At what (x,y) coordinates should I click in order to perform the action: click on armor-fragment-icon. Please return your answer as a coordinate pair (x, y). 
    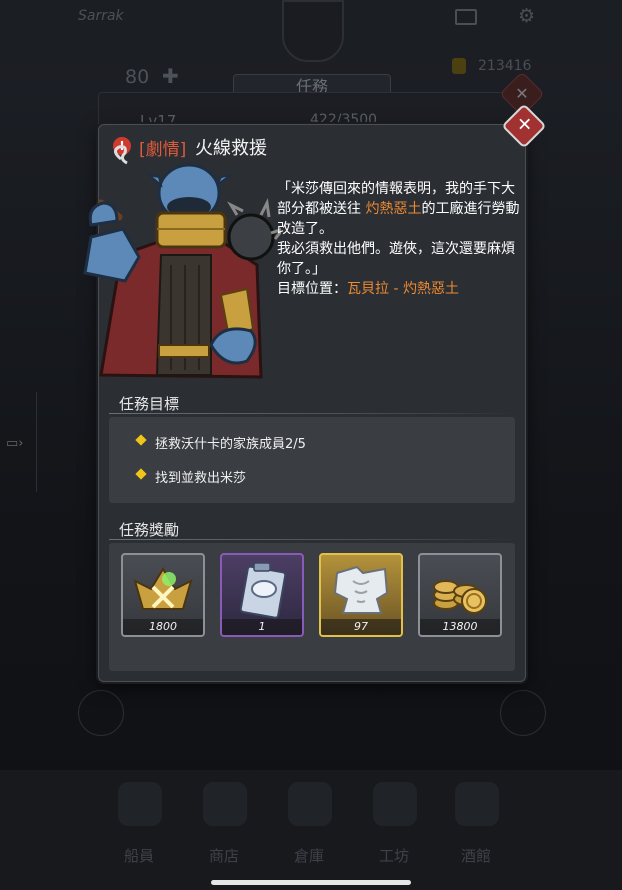
    Looking at the image, I should click on (361, 589).